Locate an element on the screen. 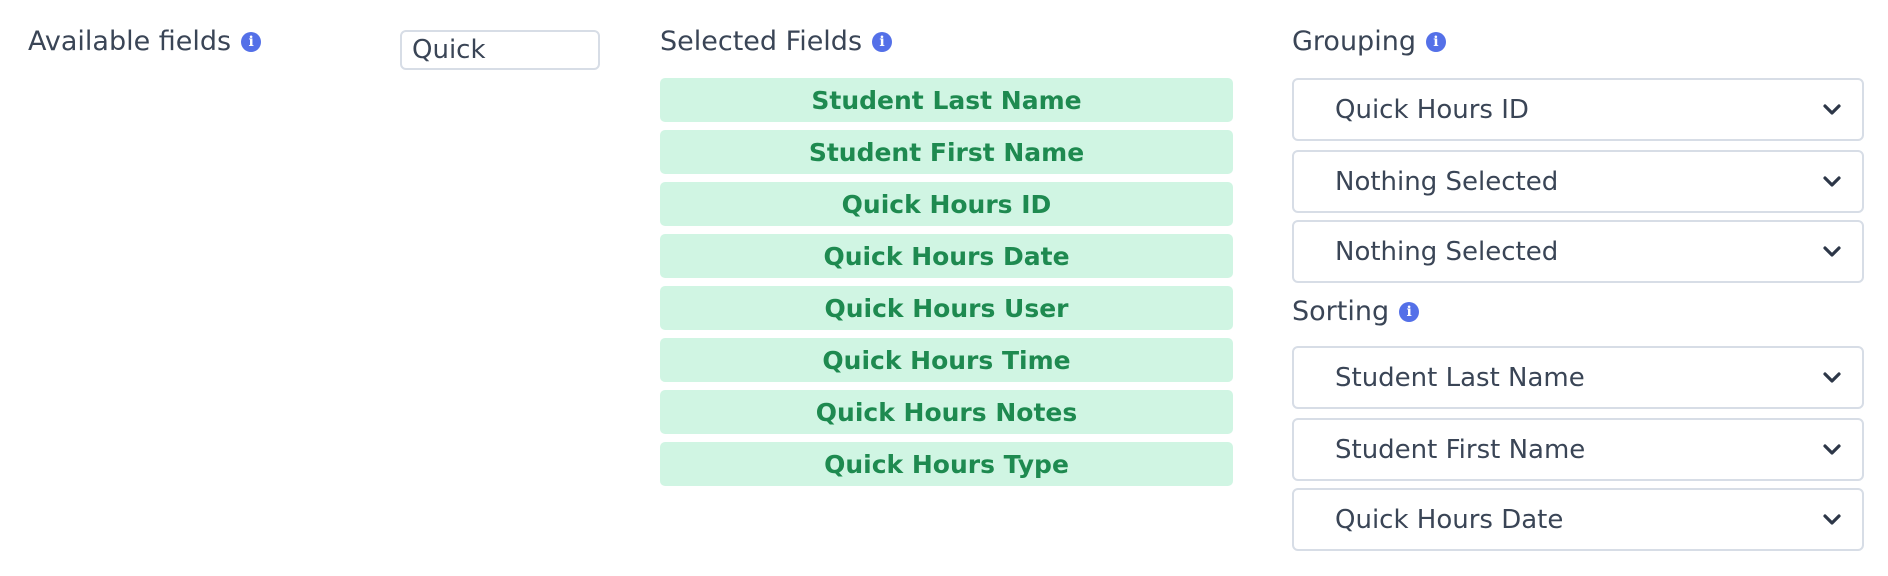 The width and height of the screenshot is (1888, 576). selected-fields-heading: Selected Fields i is located at coordinates (776, 41).